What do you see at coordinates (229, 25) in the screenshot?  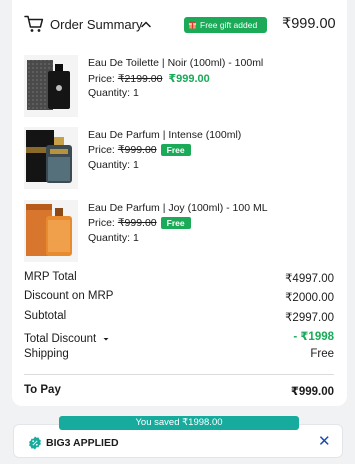 I see `gift-badge-label: Free gift added` at bounding box center [229, 25].